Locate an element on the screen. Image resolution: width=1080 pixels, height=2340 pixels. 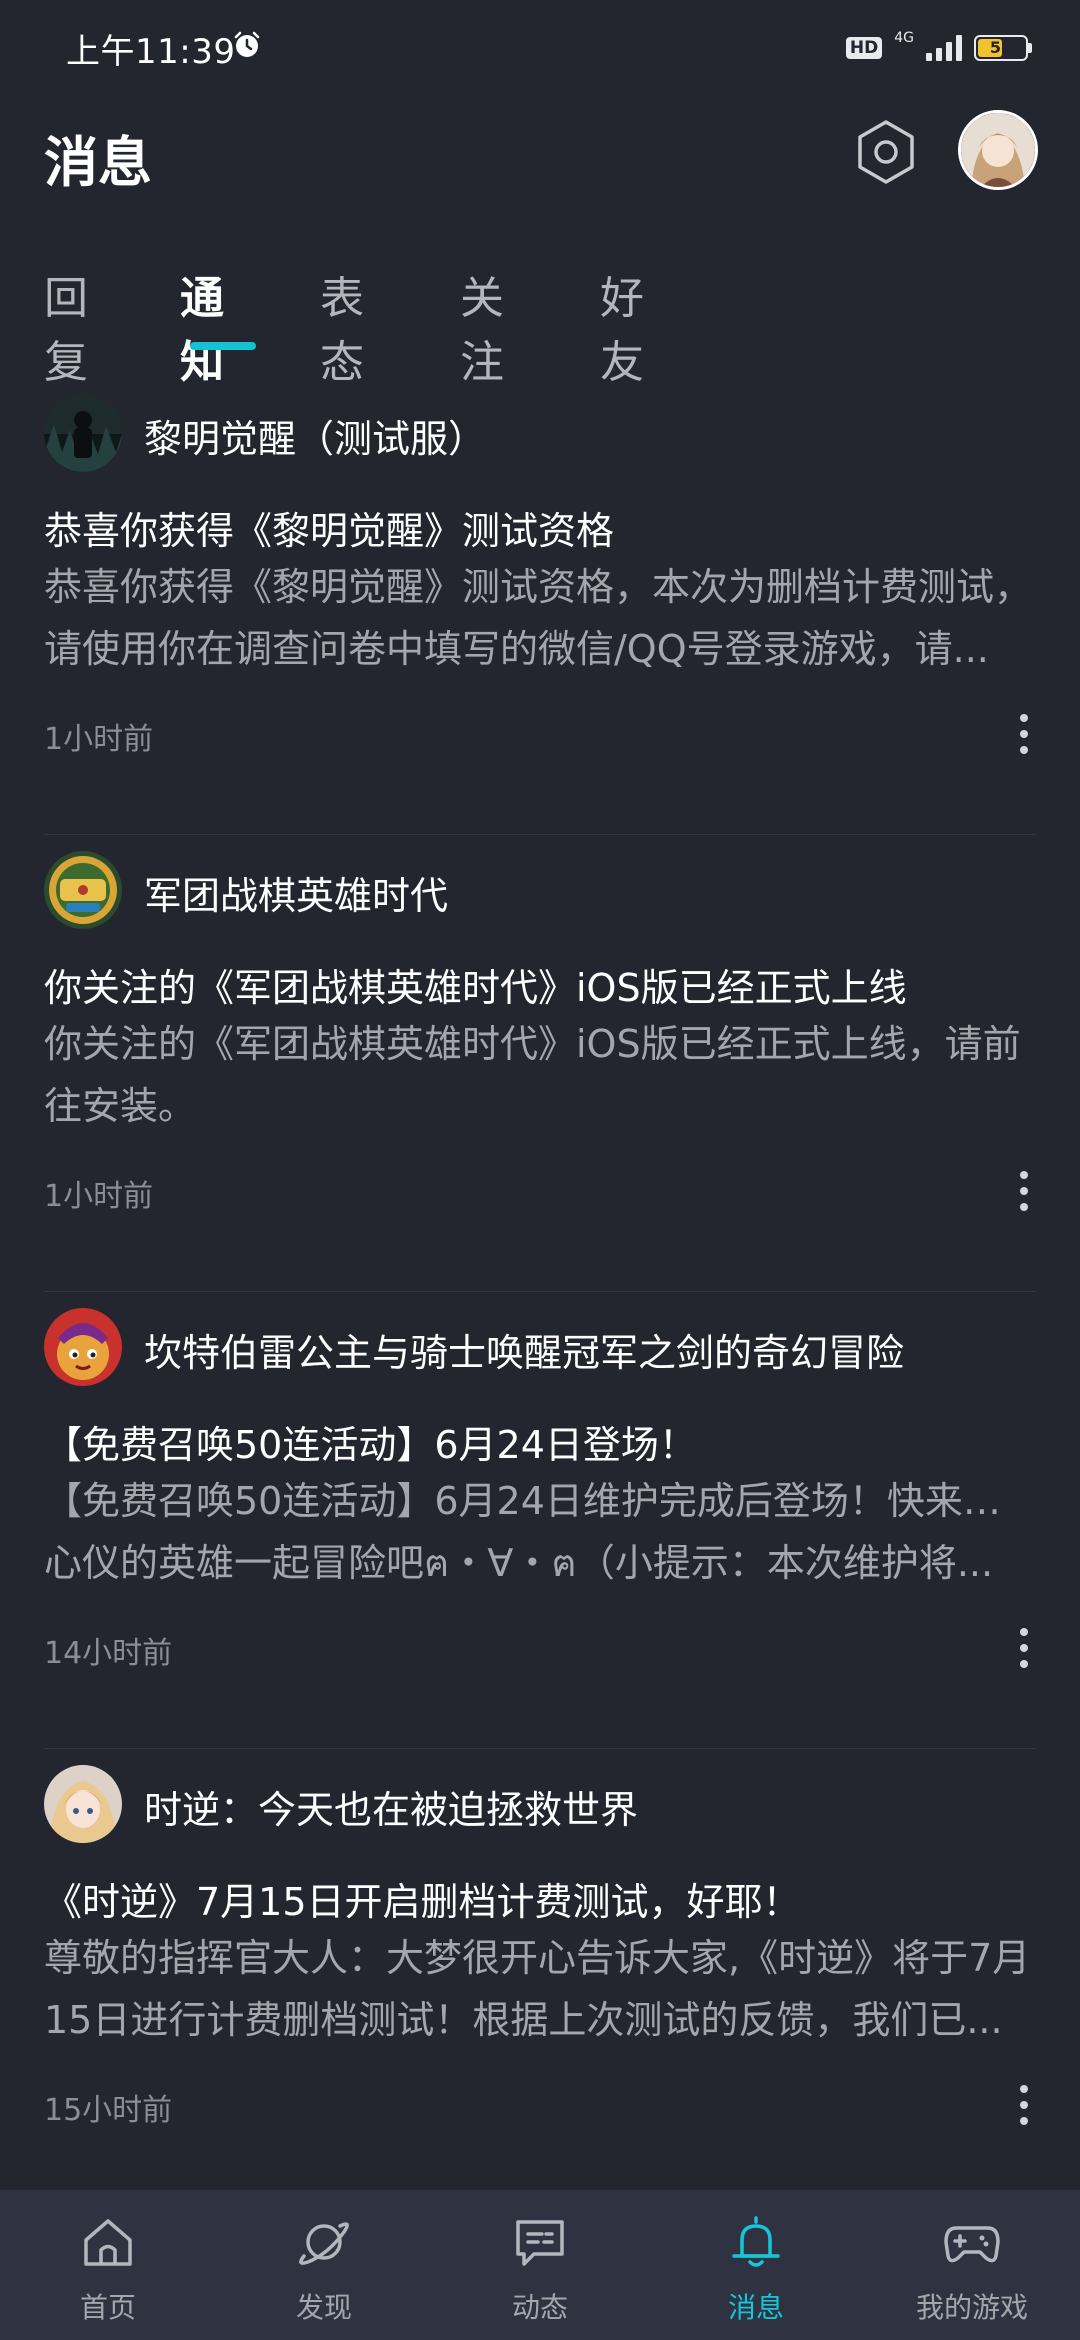
signal-icon is located at coordinates (944, 48).